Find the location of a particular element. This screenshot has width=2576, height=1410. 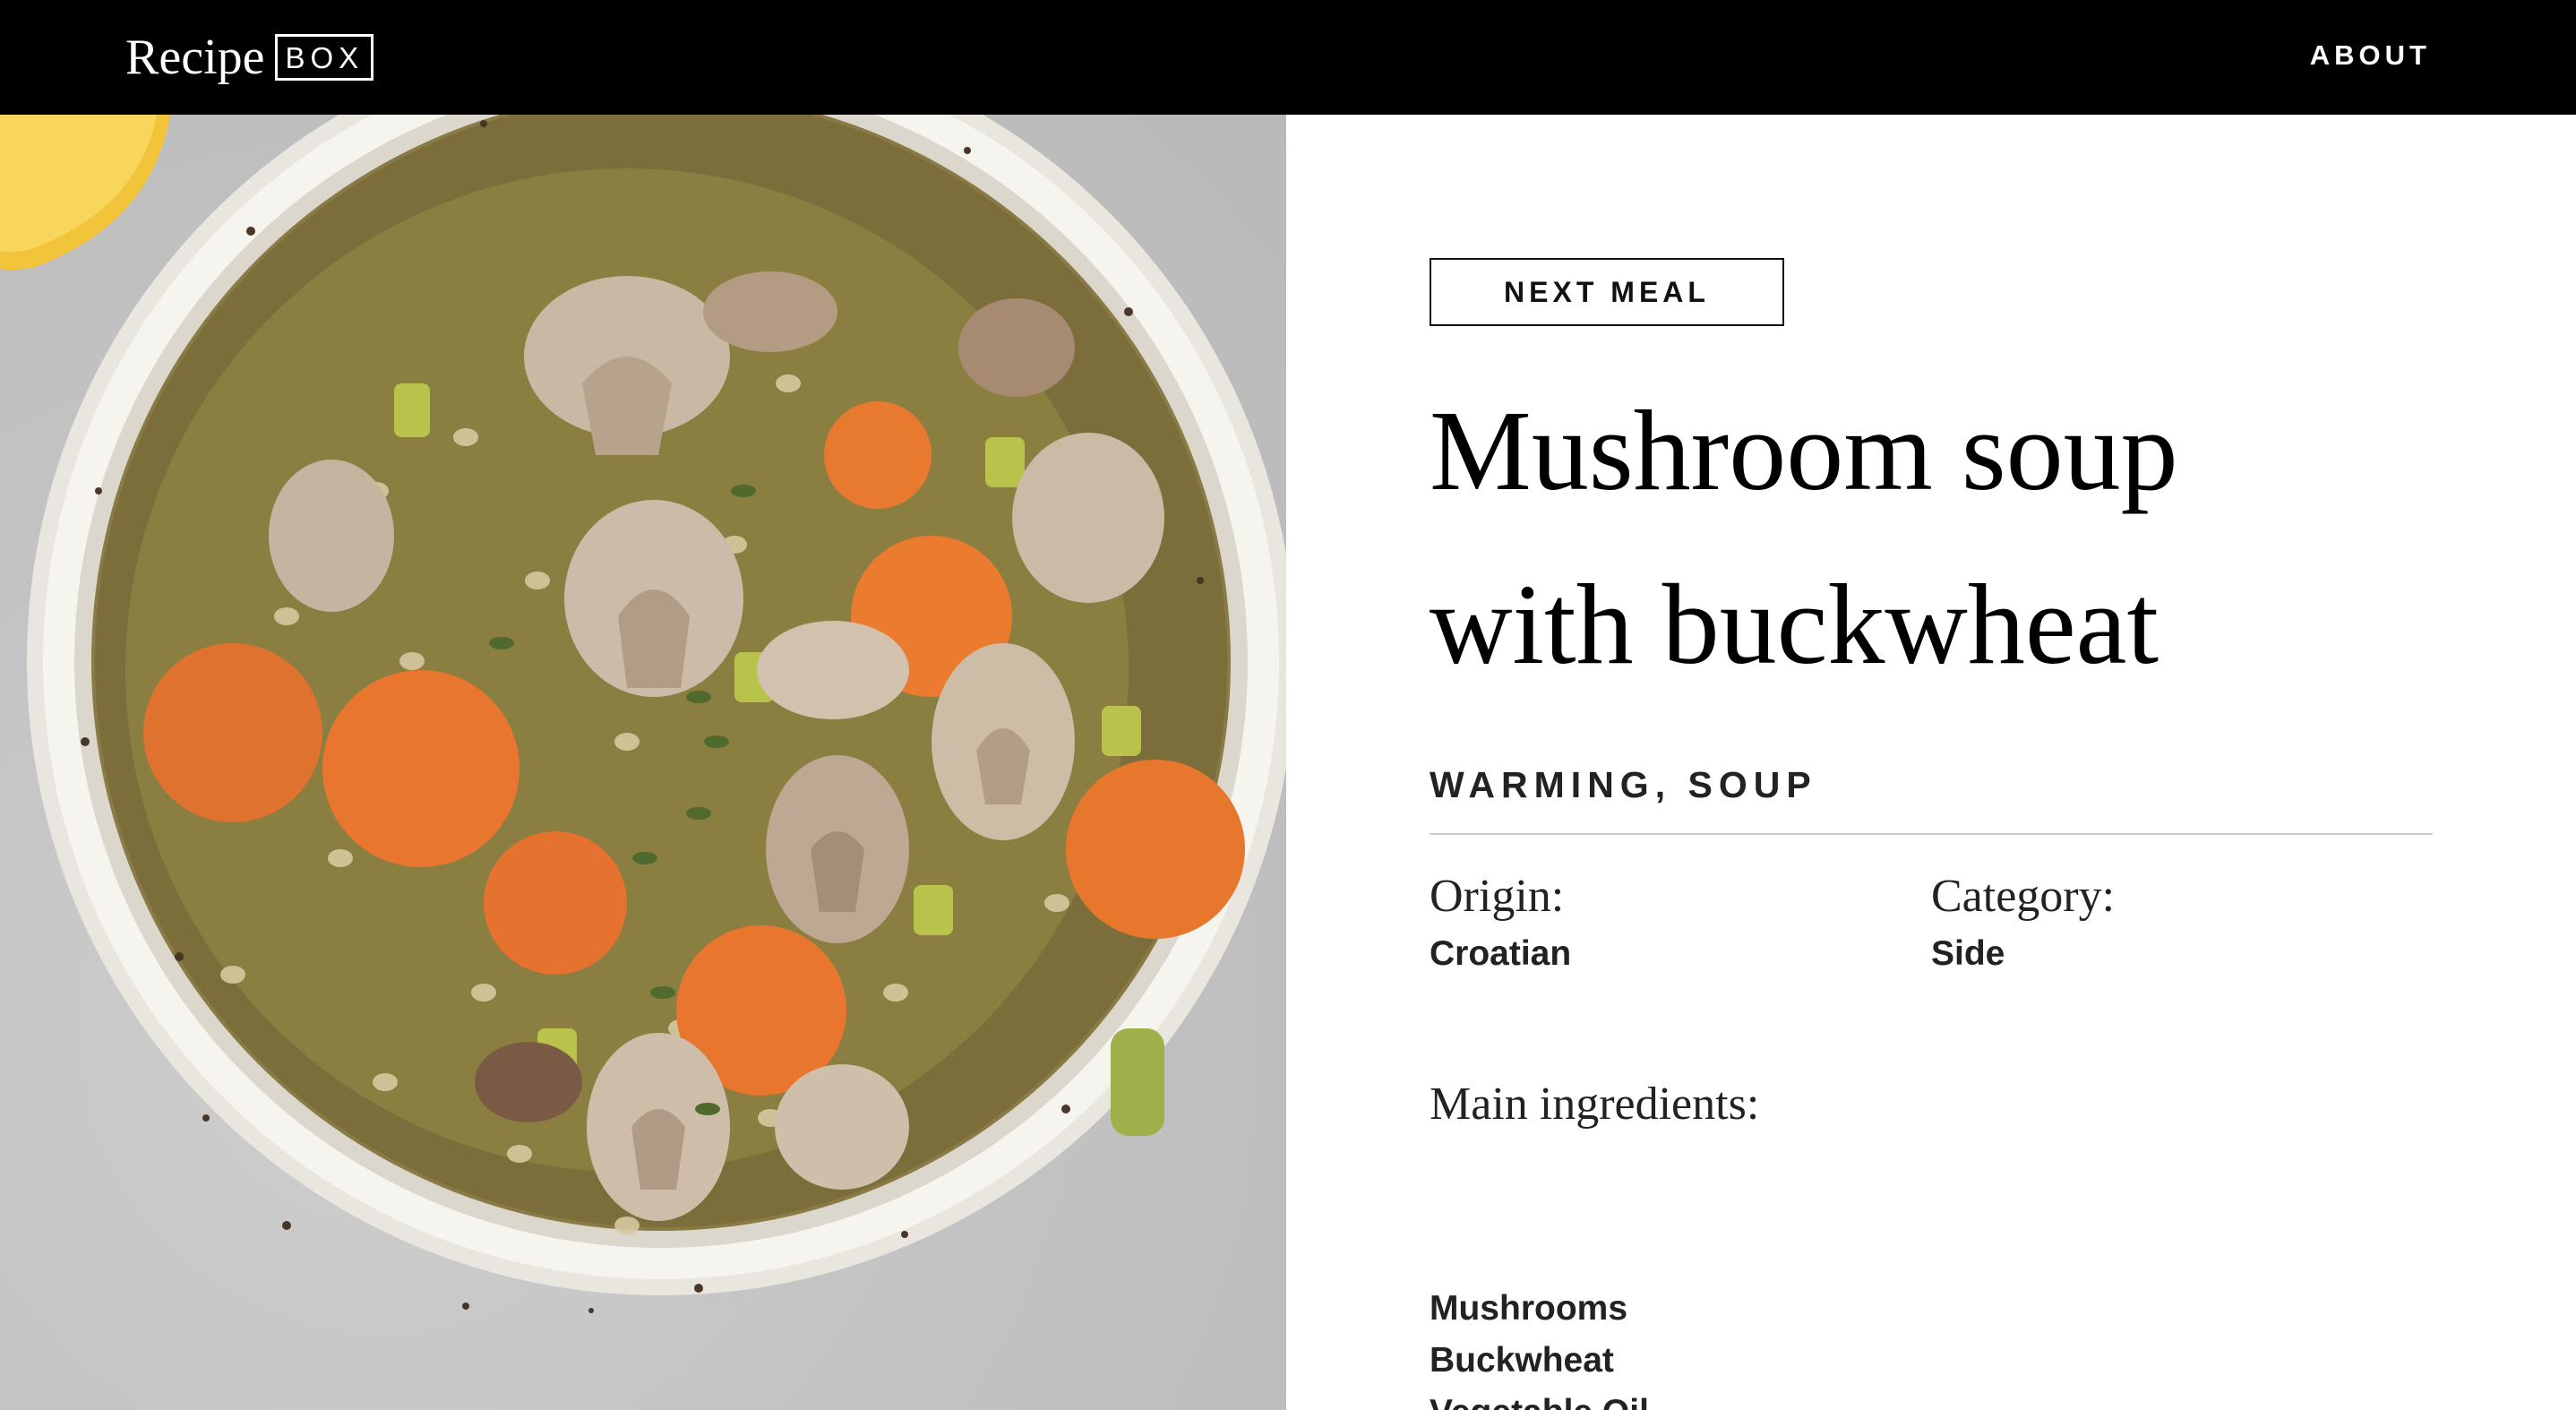

origin-label: Origin: is located at coordinates (1497, 896).